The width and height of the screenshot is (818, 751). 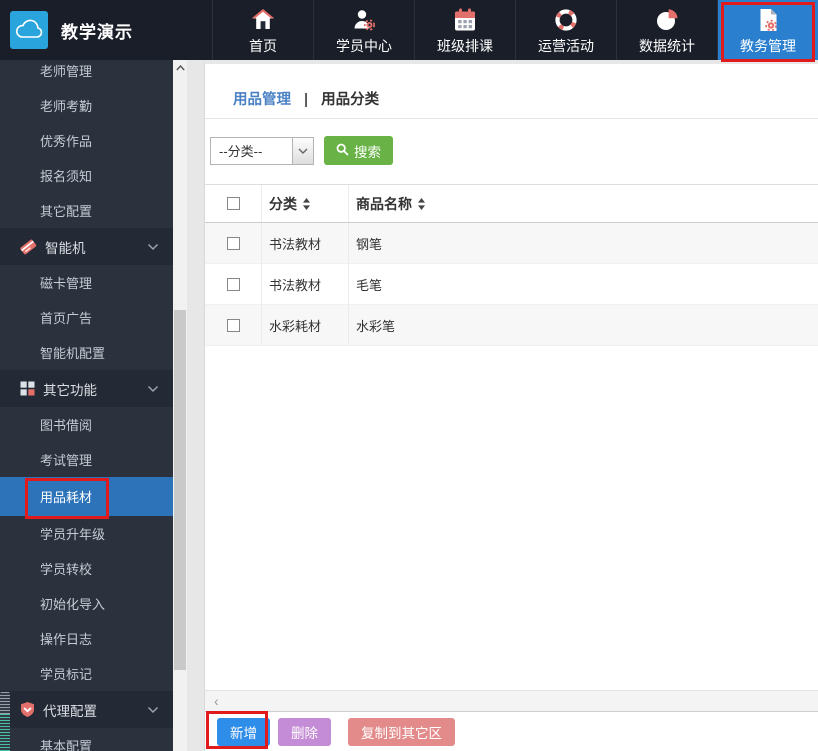 I want to click on app-title: 教学演示, so click(x=97, y=32).